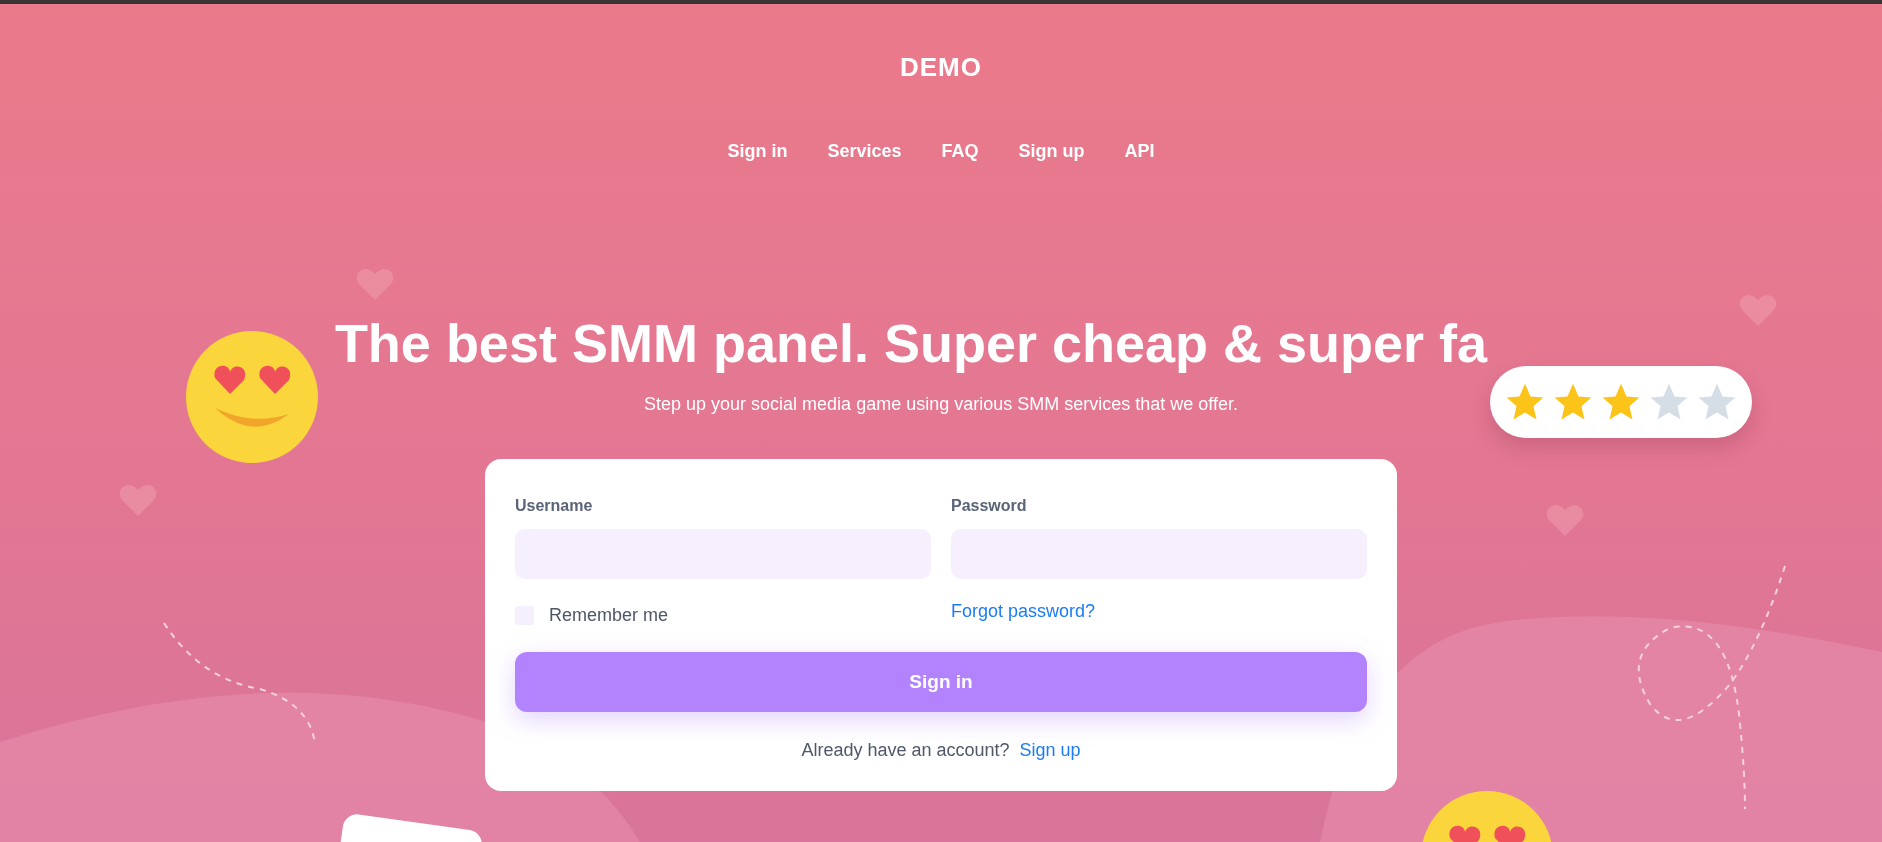 The width and height of the screenshot is (1882, 842). What do you see at coordinates (609, 615) in the screenshot?
I see `checkbox-label: Remember me` at bounding box center [609, 615].